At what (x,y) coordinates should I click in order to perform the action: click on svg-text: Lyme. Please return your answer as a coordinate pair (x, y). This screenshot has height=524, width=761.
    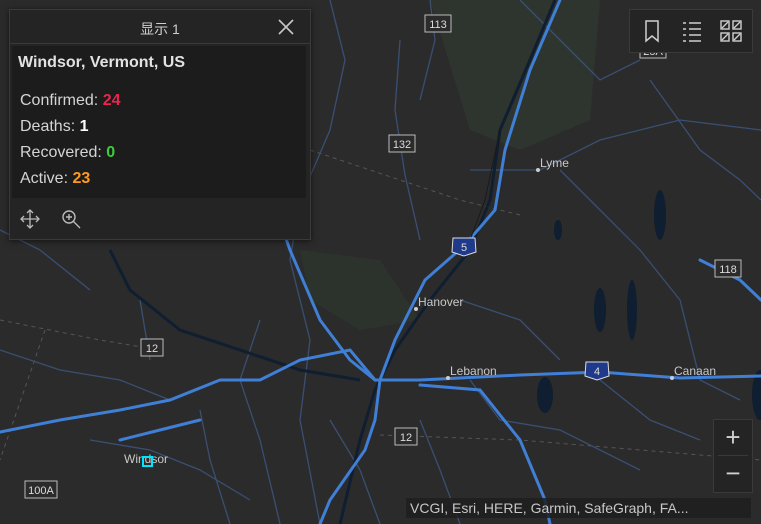
    Looking at the image, I should click on (554, 163).